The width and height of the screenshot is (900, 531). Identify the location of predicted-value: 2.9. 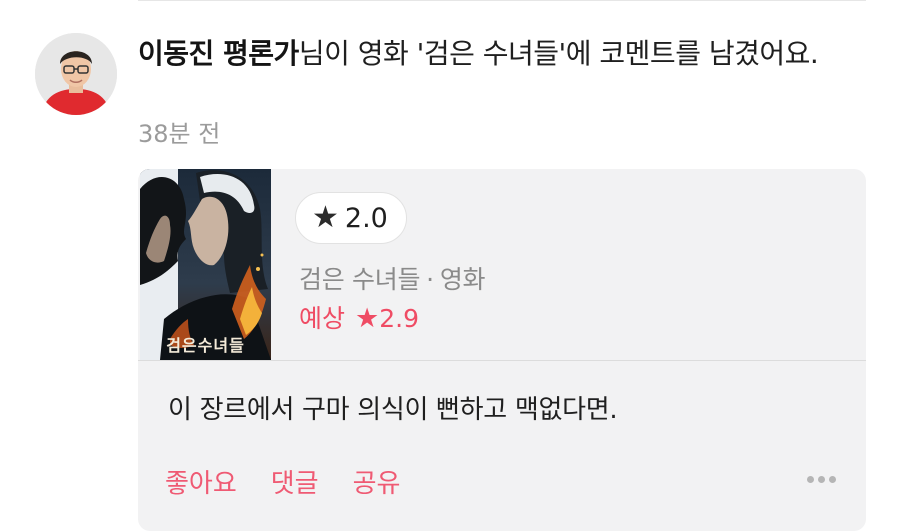
(399, 318).